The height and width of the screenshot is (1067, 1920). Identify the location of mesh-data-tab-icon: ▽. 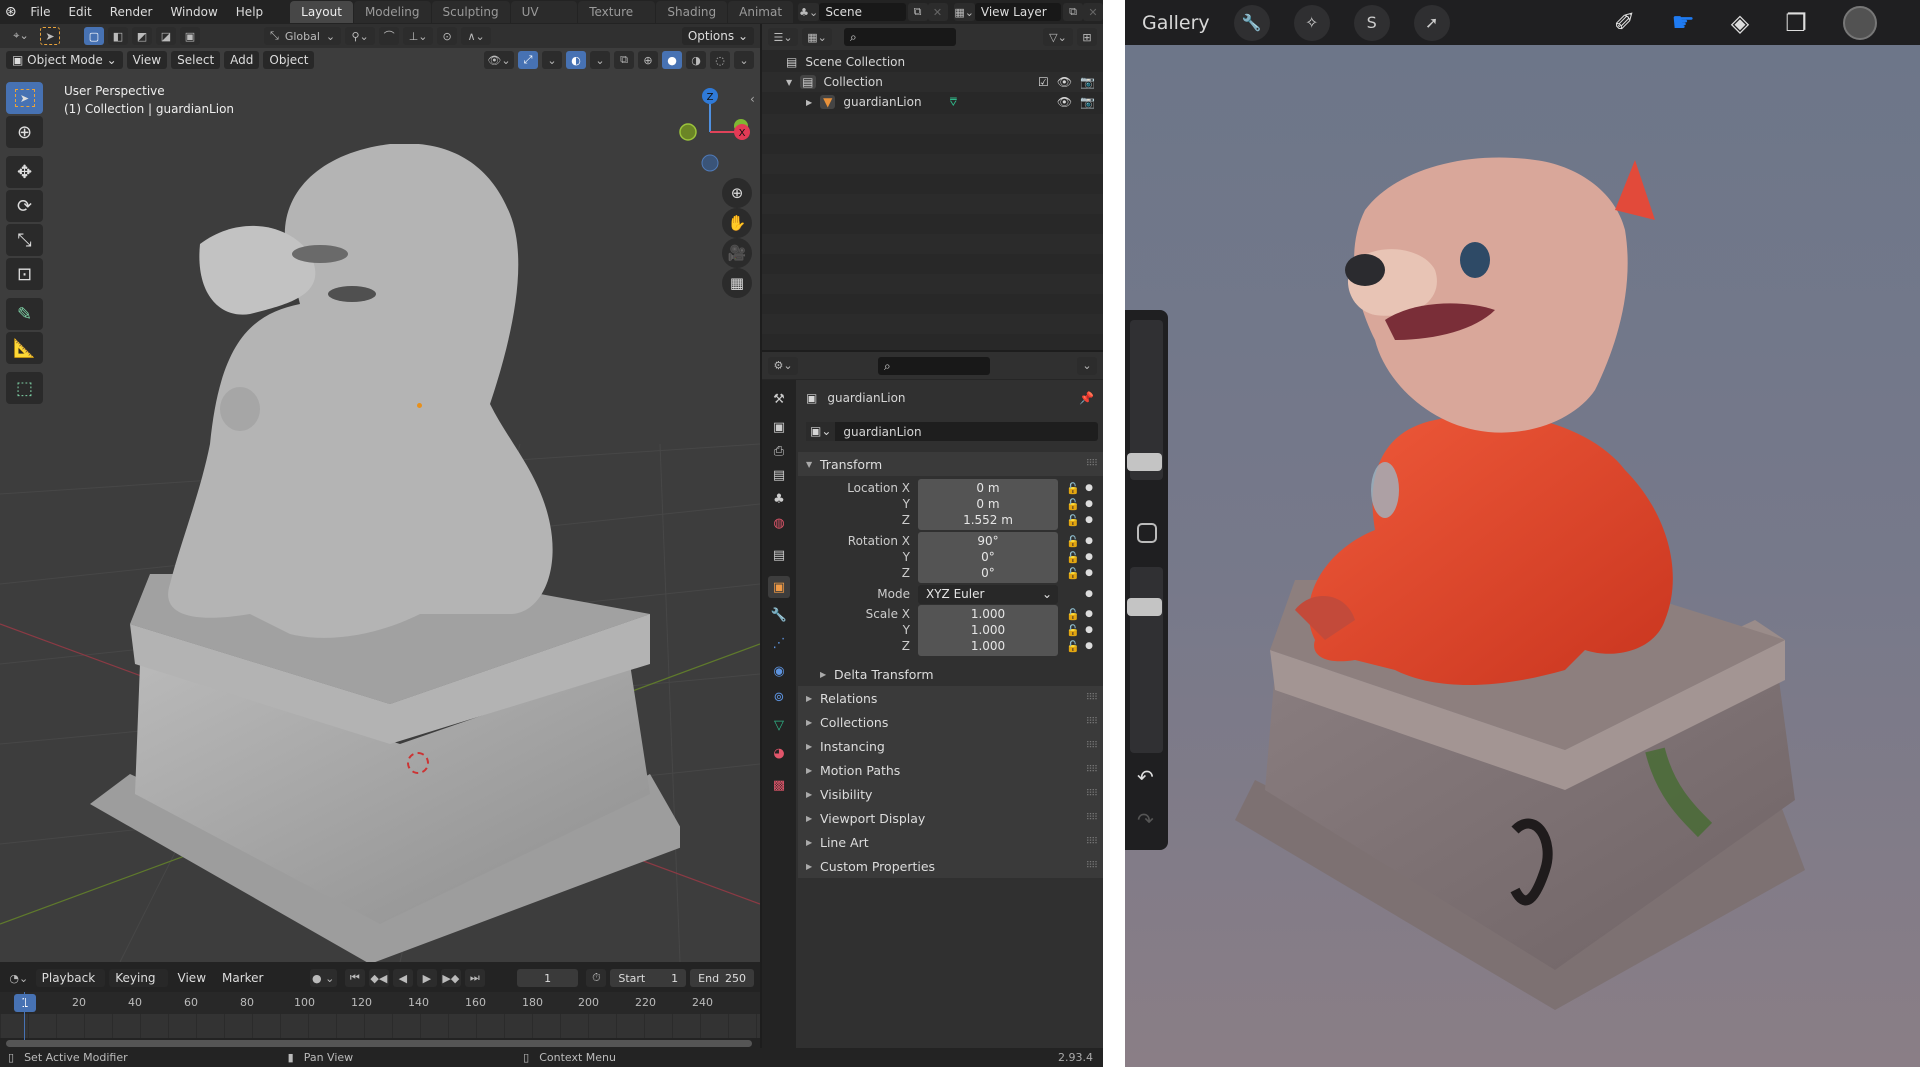
(779, 725).